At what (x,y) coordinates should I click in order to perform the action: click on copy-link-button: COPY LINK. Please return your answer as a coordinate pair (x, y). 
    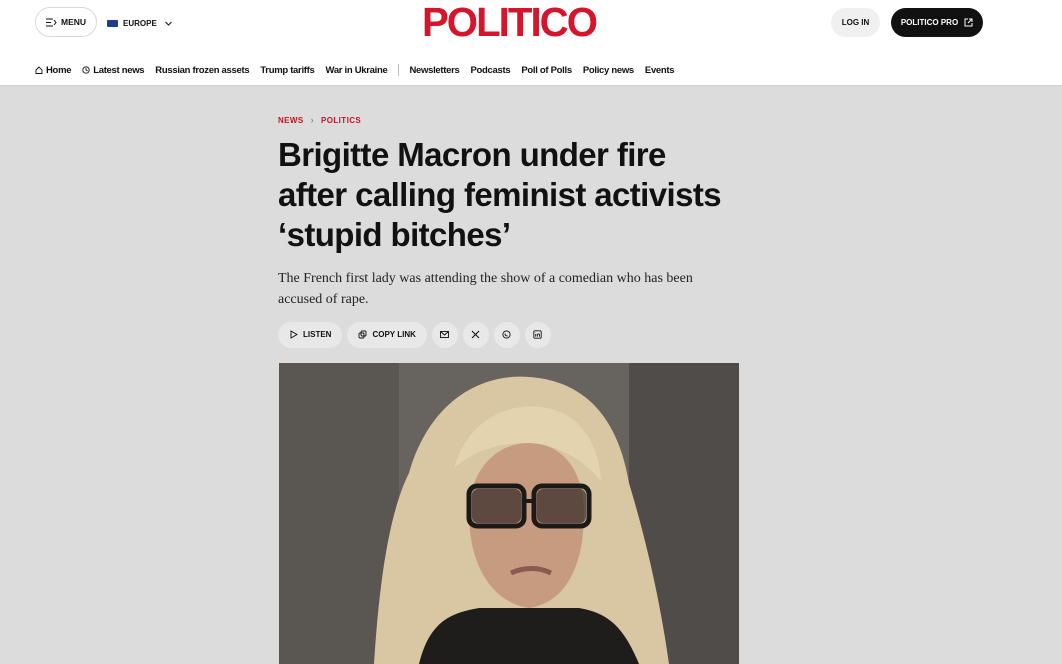
    Looking at the image, I should click on (387, 334).